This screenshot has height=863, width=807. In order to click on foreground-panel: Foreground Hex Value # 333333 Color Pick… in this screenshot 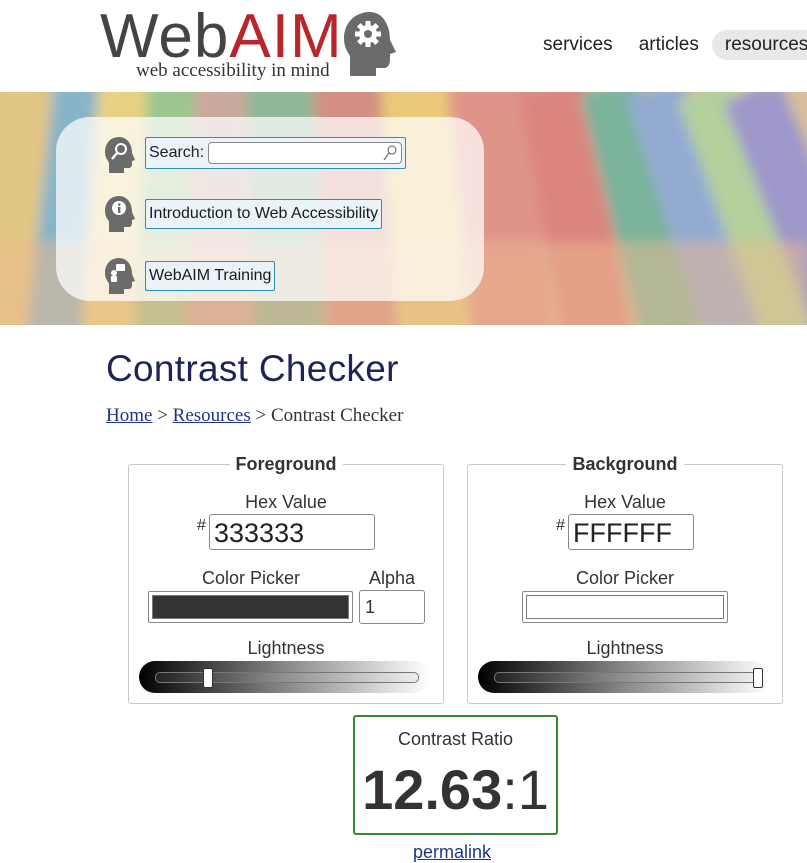, I will do `click(286, 579)`.